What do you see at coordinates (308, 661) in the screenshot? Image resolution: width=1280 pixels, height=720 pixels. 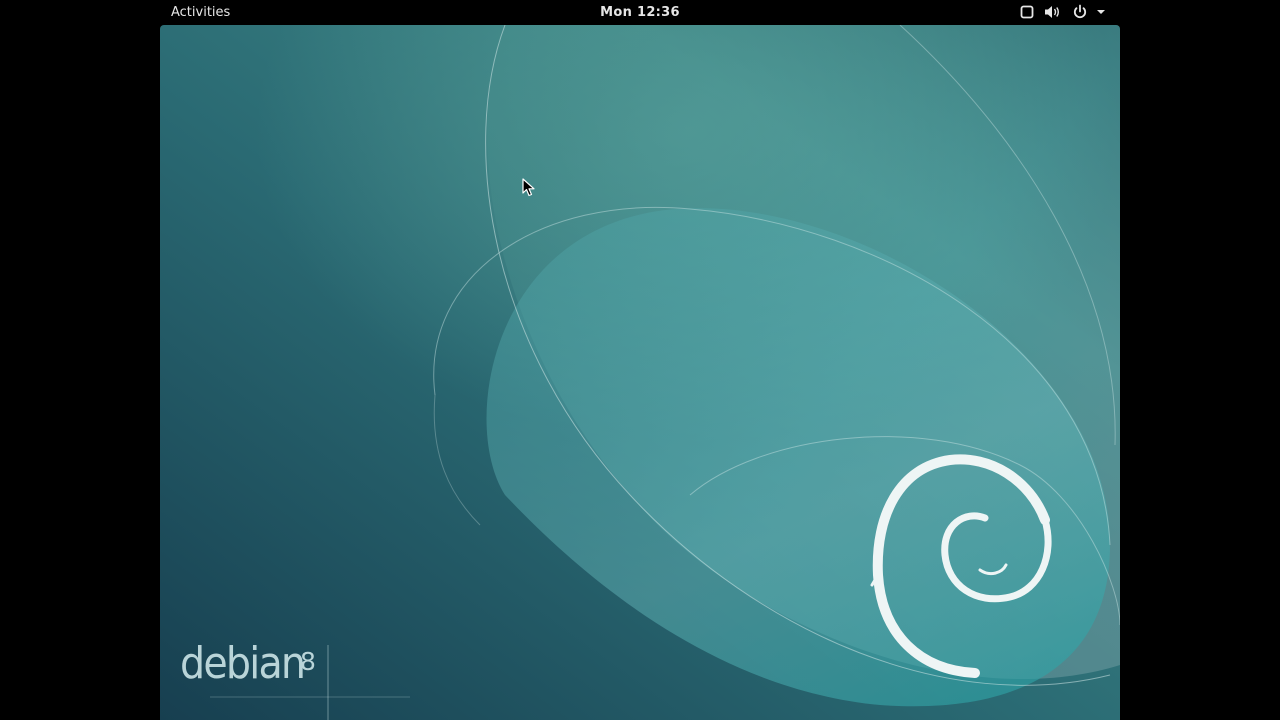 I see `brand-version: 8` at bounding box center [308, 661].